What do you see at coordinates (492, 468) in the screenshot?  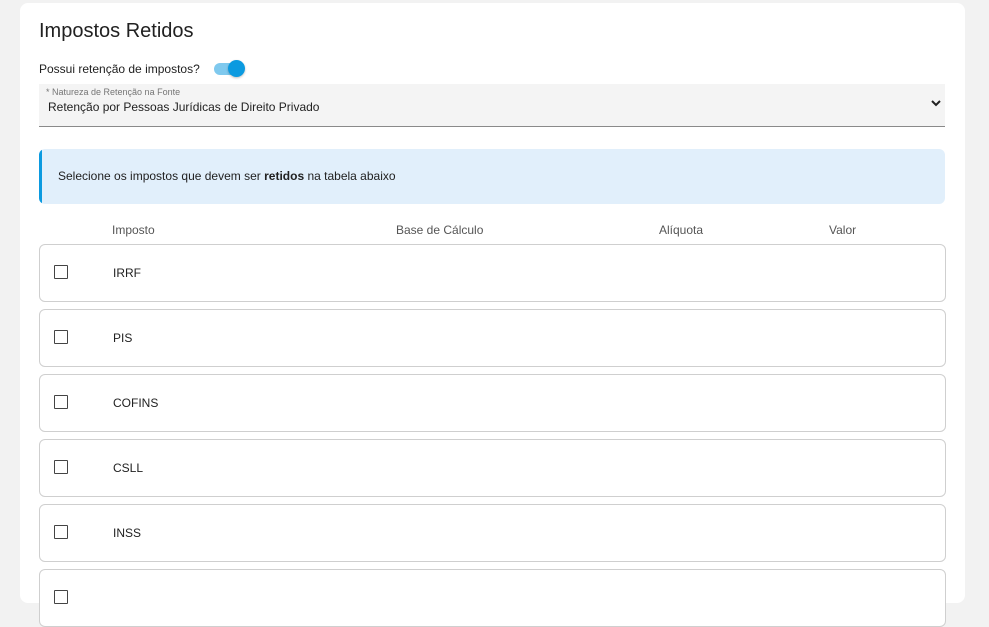 I see `table-row: CSLL` at bounding box center [492, 468].